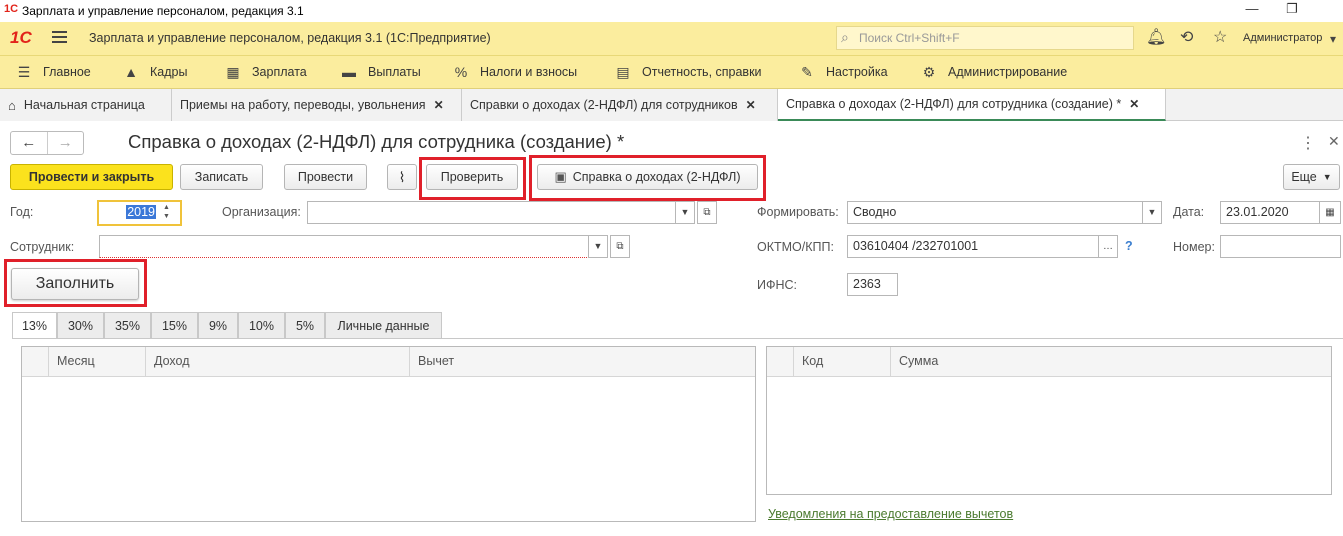 The width and height of the screenshot is (1343, 536). Describe the element at coordinates (1110, 361) in the screenshot. I see `column-header-sum: Сумма` at that location.